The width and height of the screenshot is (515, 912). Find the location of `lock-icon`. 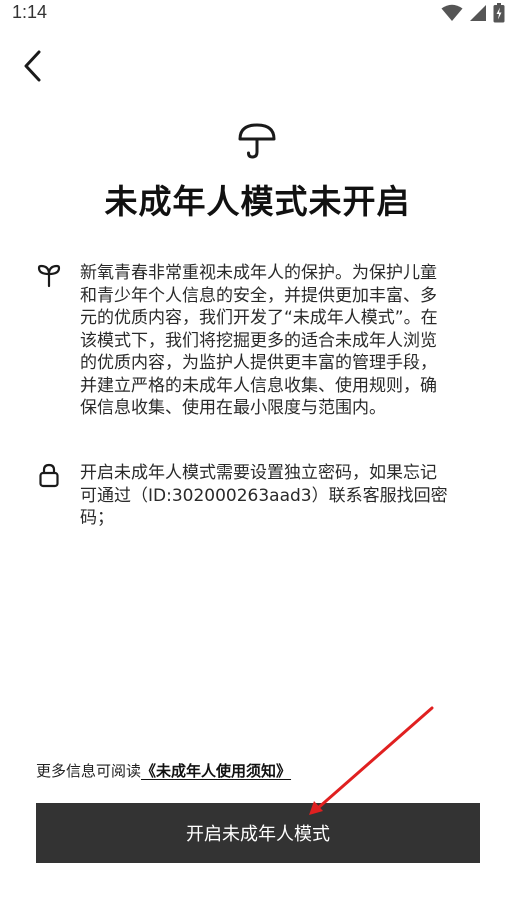

lock-icon is located at coordinates (49, 475).